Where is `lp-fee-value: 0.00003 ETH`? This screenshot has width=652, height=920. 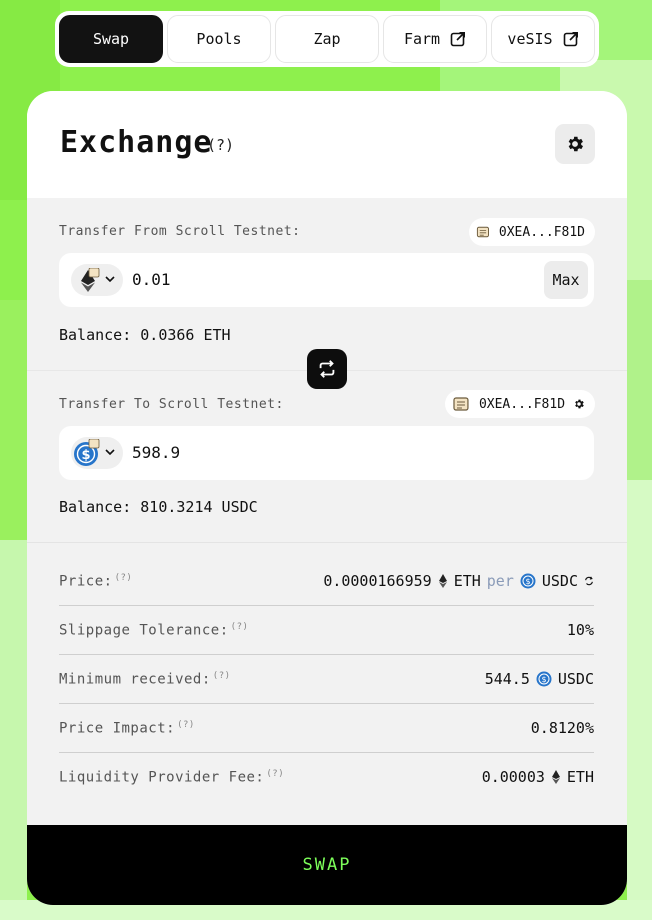 lp-fee-value: 0.00003 ETH is located at coordinates (538, 777).